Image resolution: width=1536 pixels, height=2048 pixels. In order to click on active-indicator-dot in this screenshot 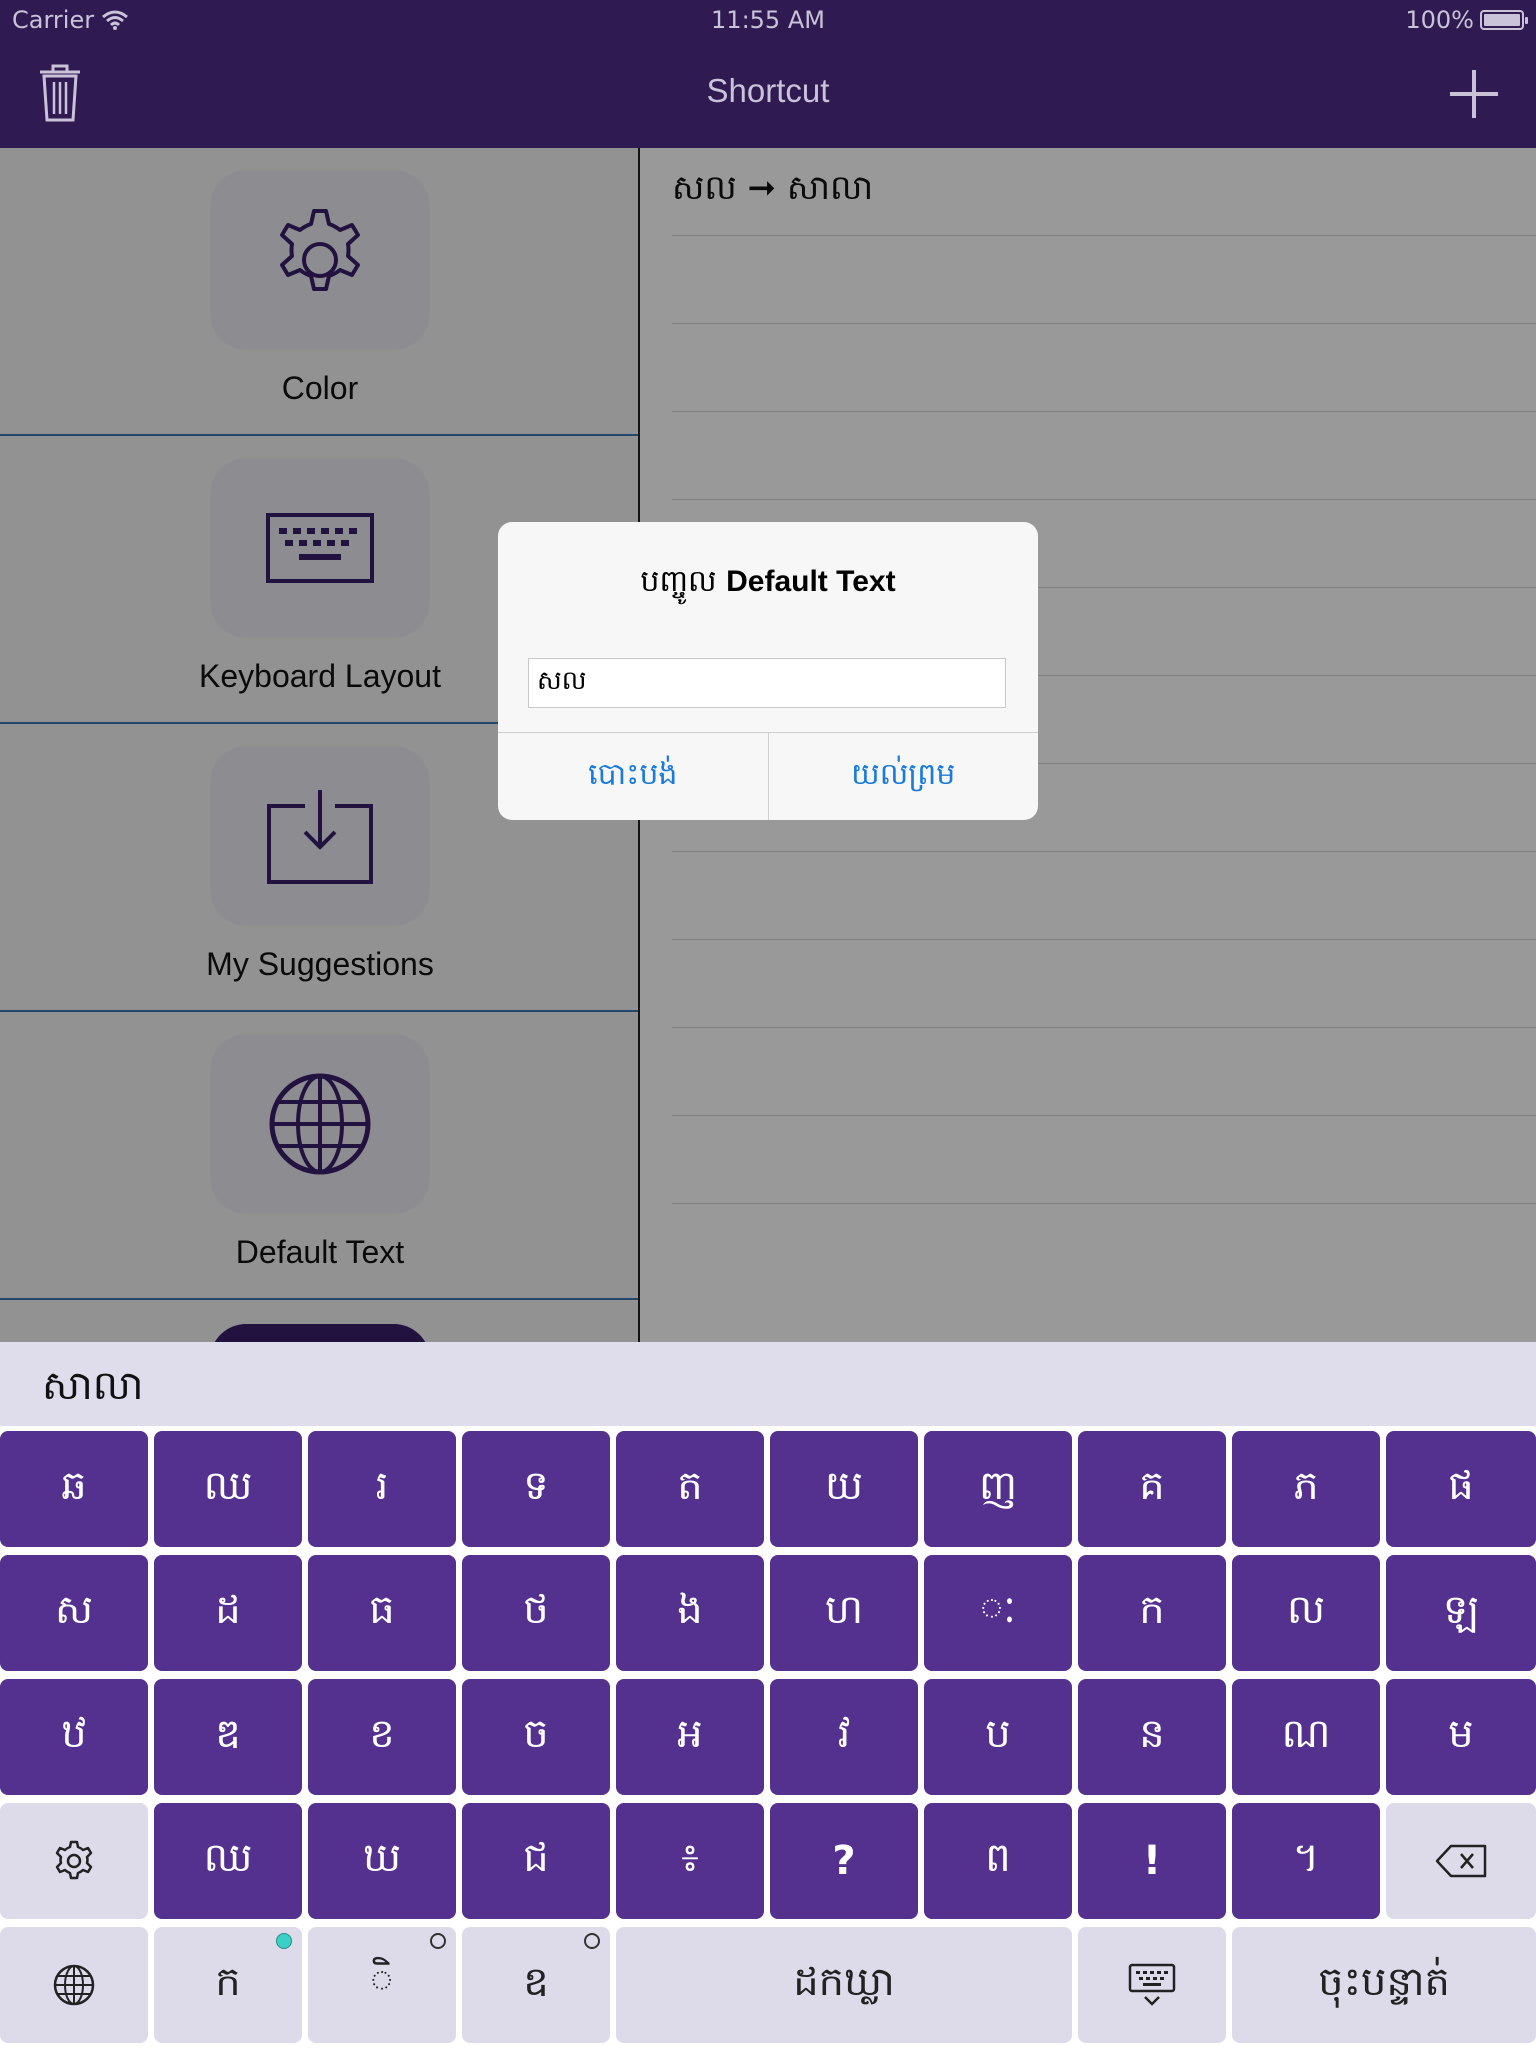, I will do `click(284, 1941)`.